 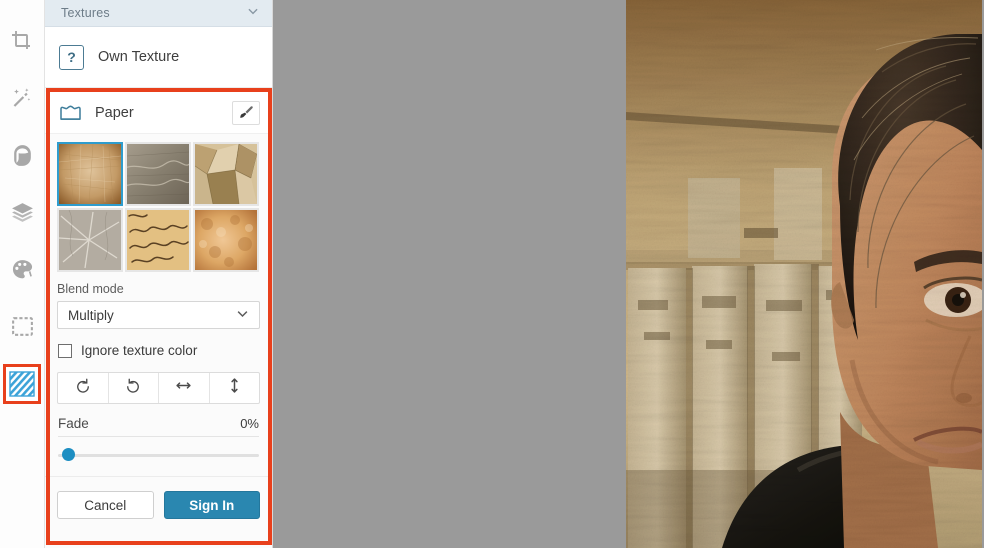 I want to click on fade-label: Fade, so click(x=73, y=423).